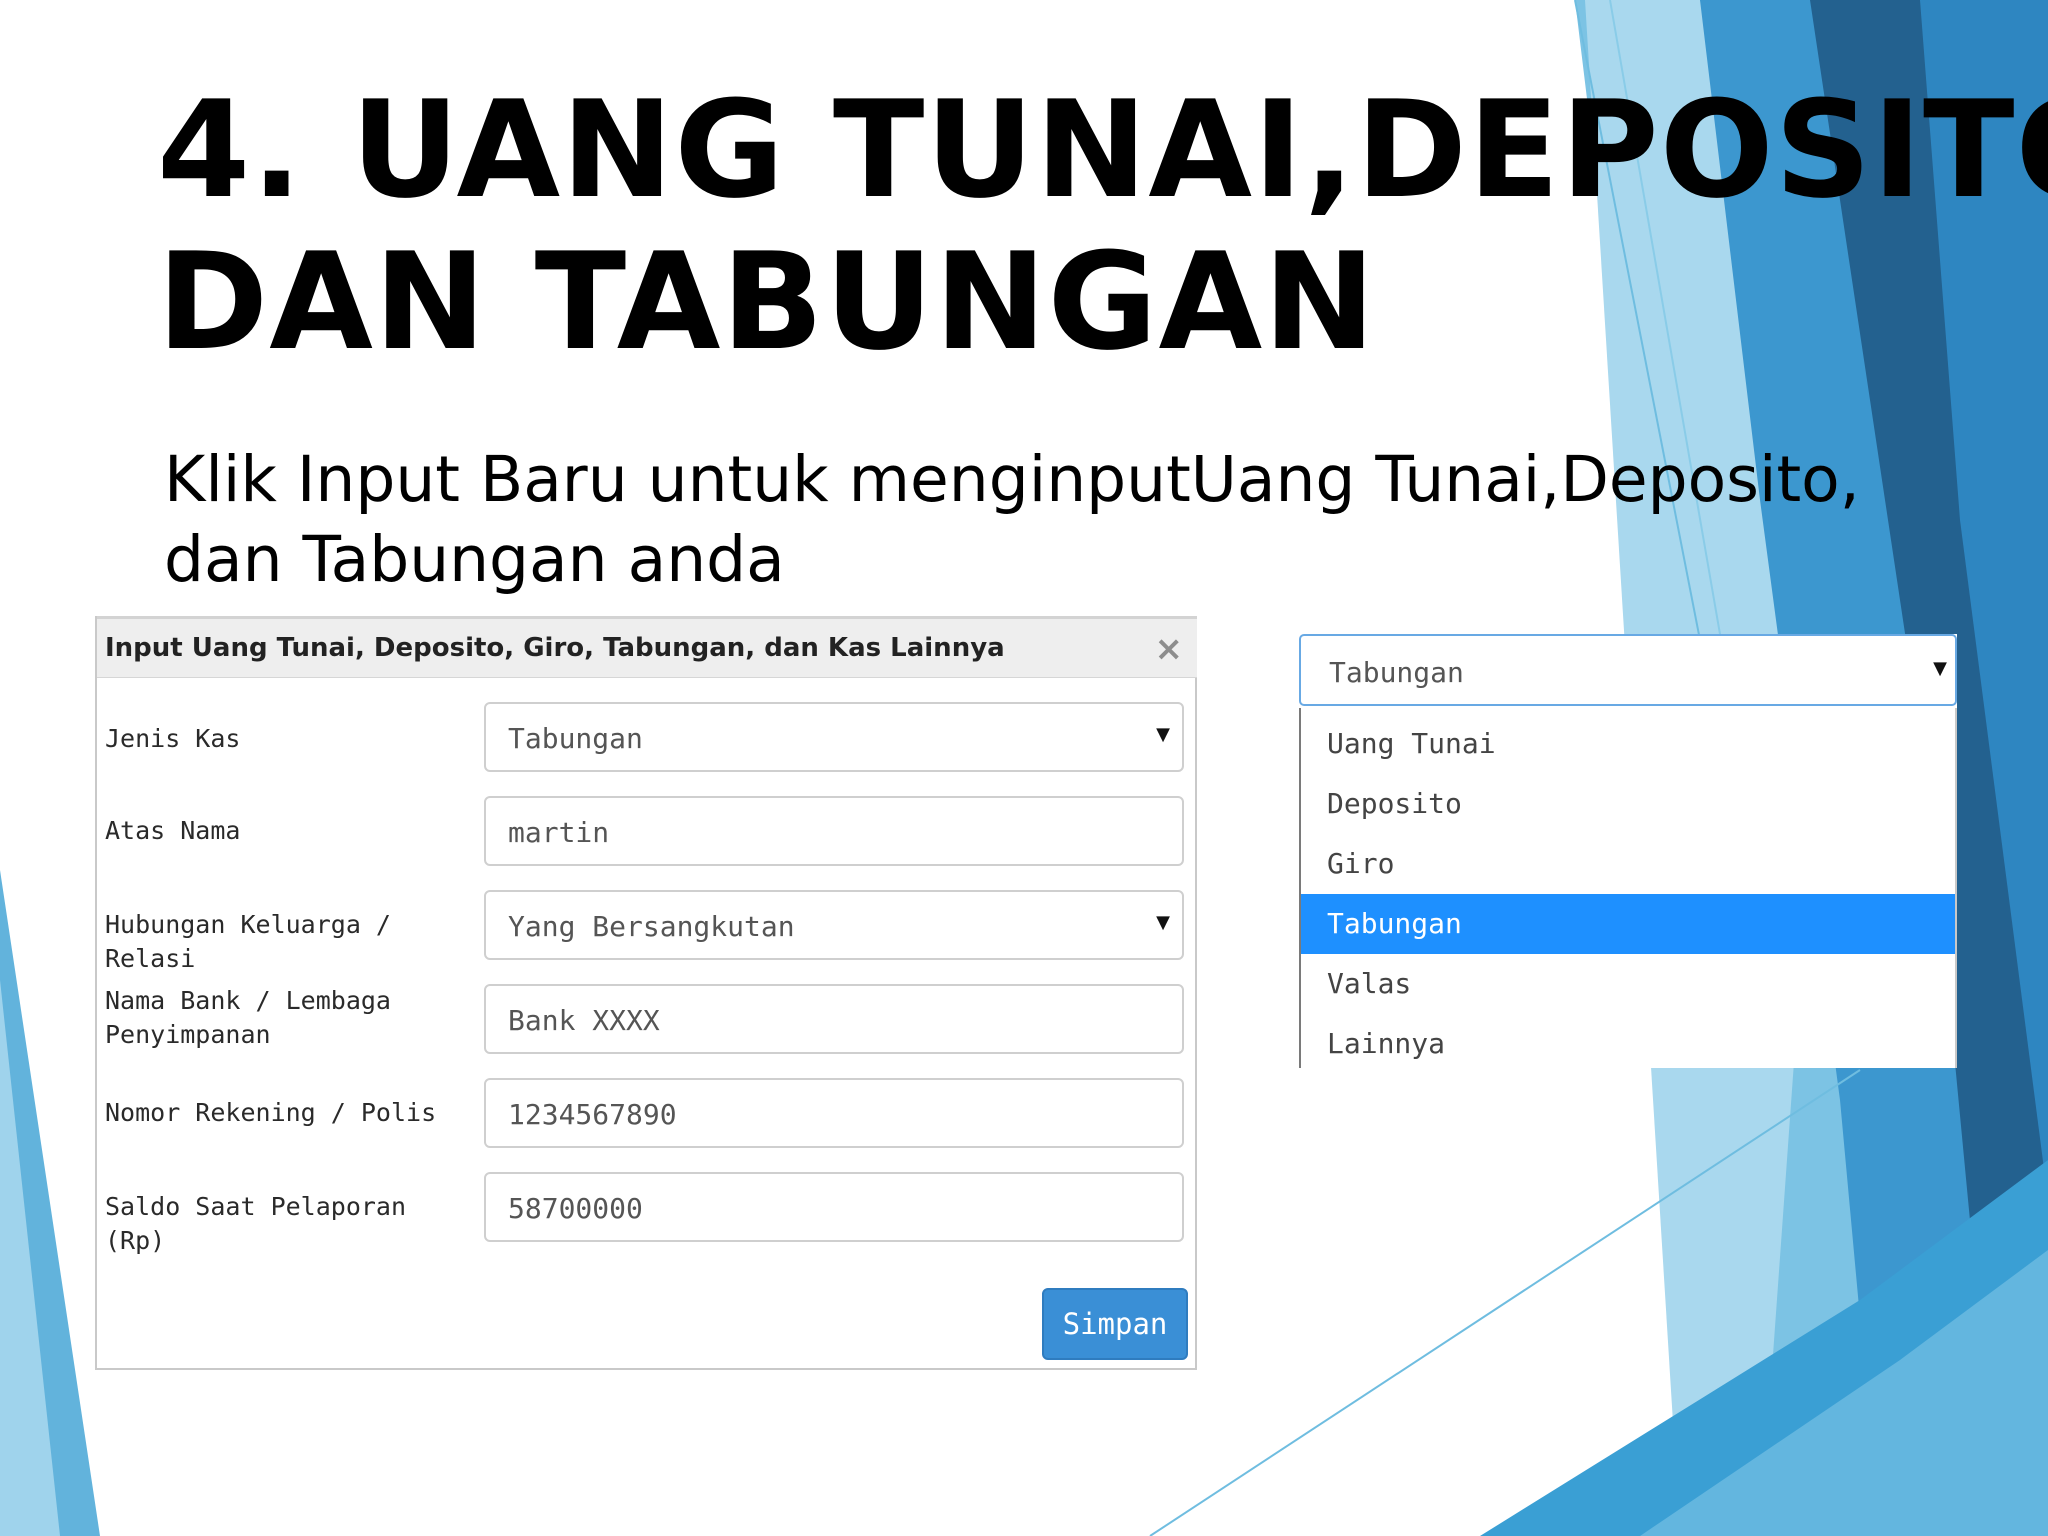  What do you see at coordinates (248, 941) in the screenshot?
I see `label-hubungan-keluarga: Hubungan Keluarga / Relasi` at bounding box center [248, 941].